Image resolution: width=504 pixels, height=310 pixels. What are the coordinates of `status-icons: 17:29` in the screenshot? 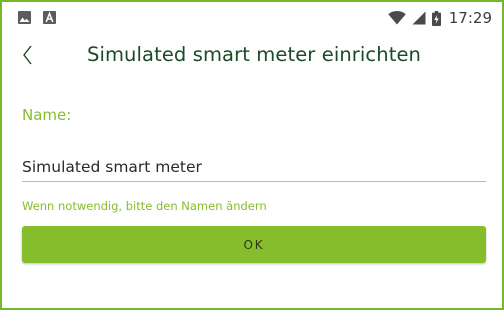 It's located at (440, 18).